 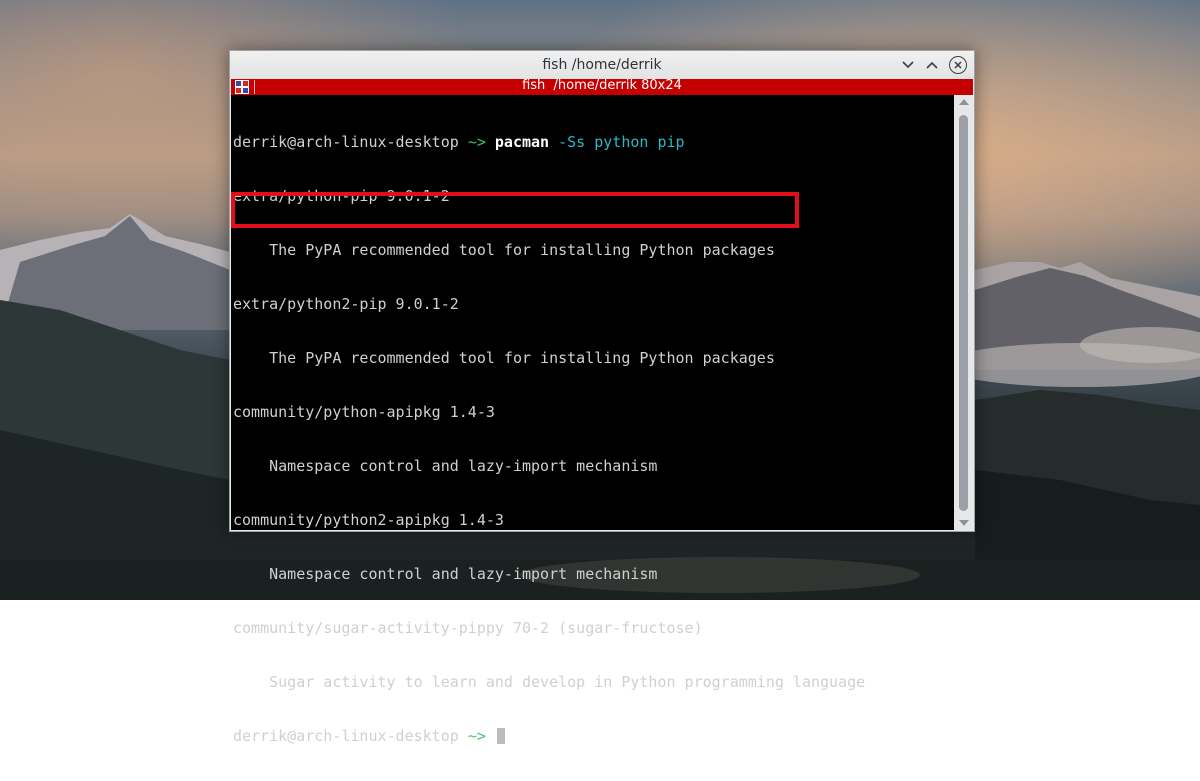 I want to click on command-args: -Ss python pip, so click(x=621, y=142).